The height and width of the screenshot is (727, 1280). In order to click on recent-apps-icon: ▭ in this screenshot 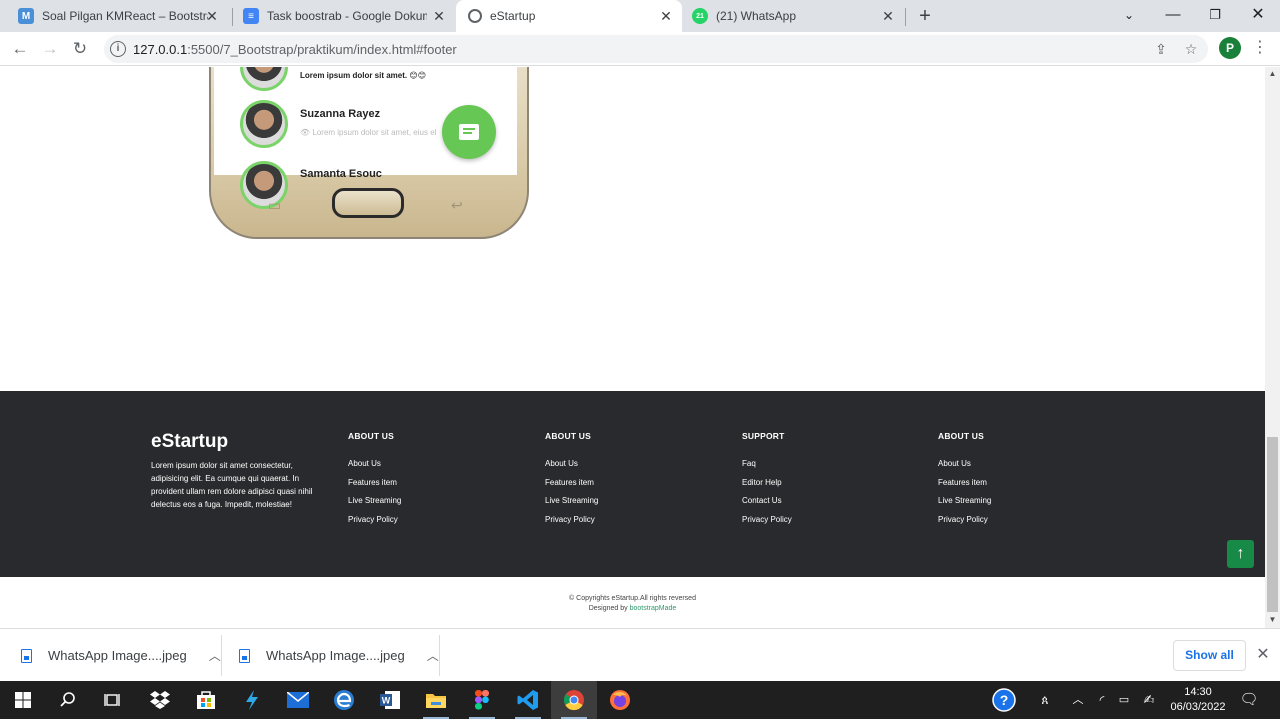, I will do `click(275, 205)`.